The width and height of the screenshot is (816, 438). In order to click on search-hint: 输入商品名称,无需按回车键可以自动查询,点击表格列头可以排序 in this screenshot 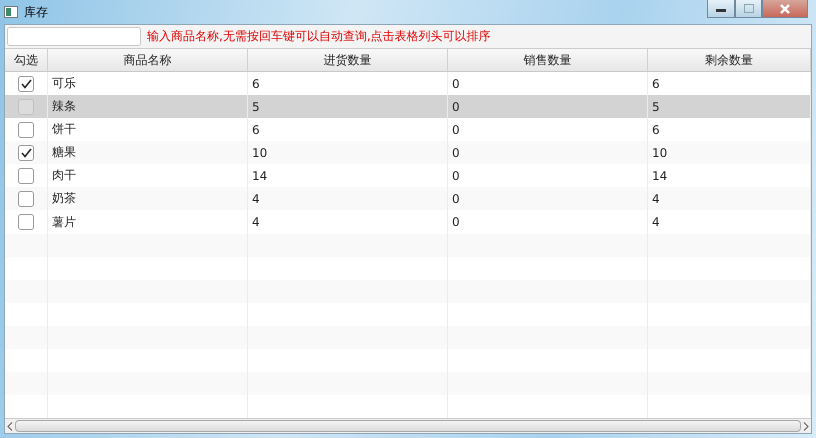, I will do `click(319, 36)`.